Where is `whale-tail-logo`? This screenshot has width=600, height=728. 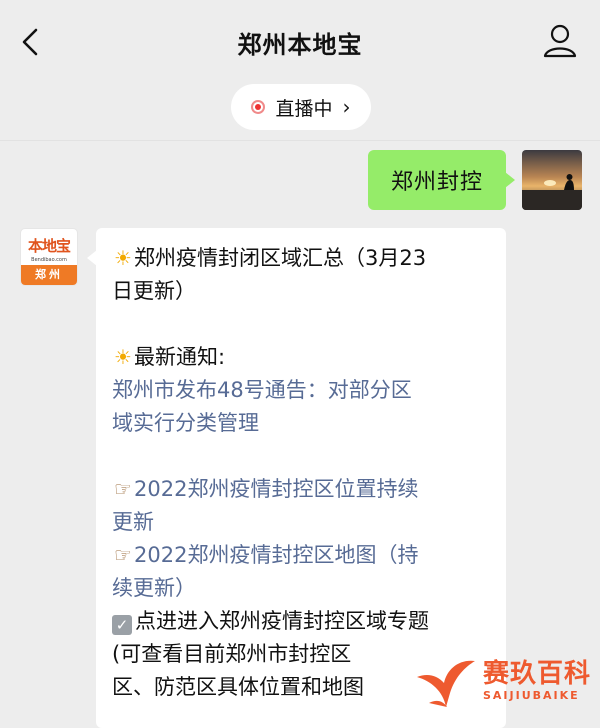
whale-tail-logo is located at coordinates (446, 683).